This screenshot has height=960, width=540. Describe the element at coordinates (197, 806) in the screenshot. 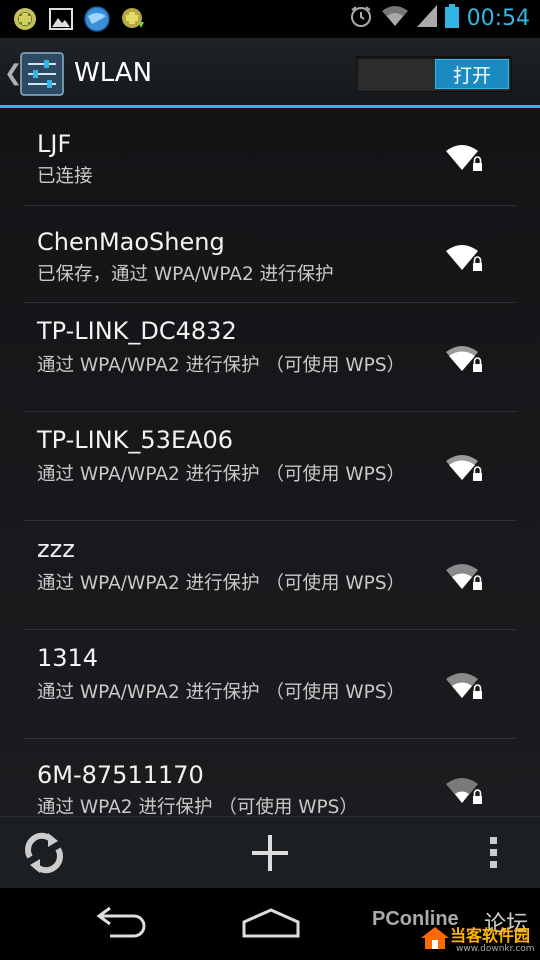

I see `network-summary: 通过 WPA2 进行保护 （可使用 WPS）` at that location.